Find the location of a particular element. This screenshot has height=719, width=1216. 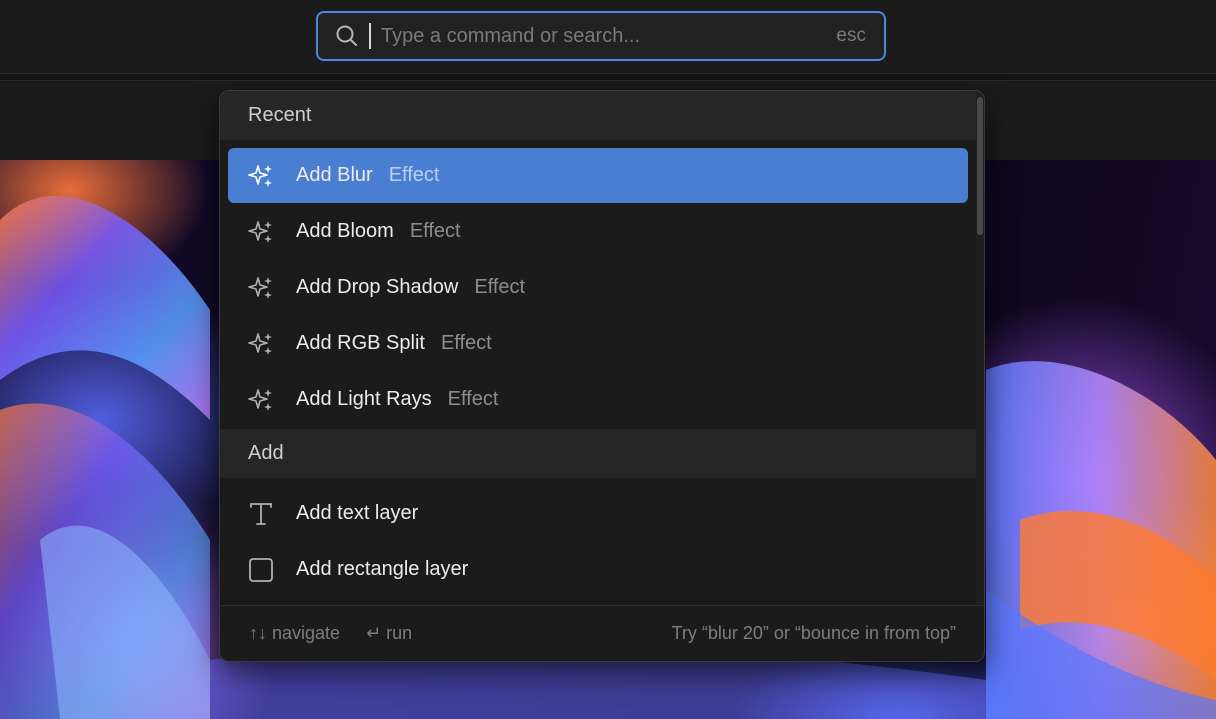

section-header-recent: Recent is located at coordinates (598, 115).